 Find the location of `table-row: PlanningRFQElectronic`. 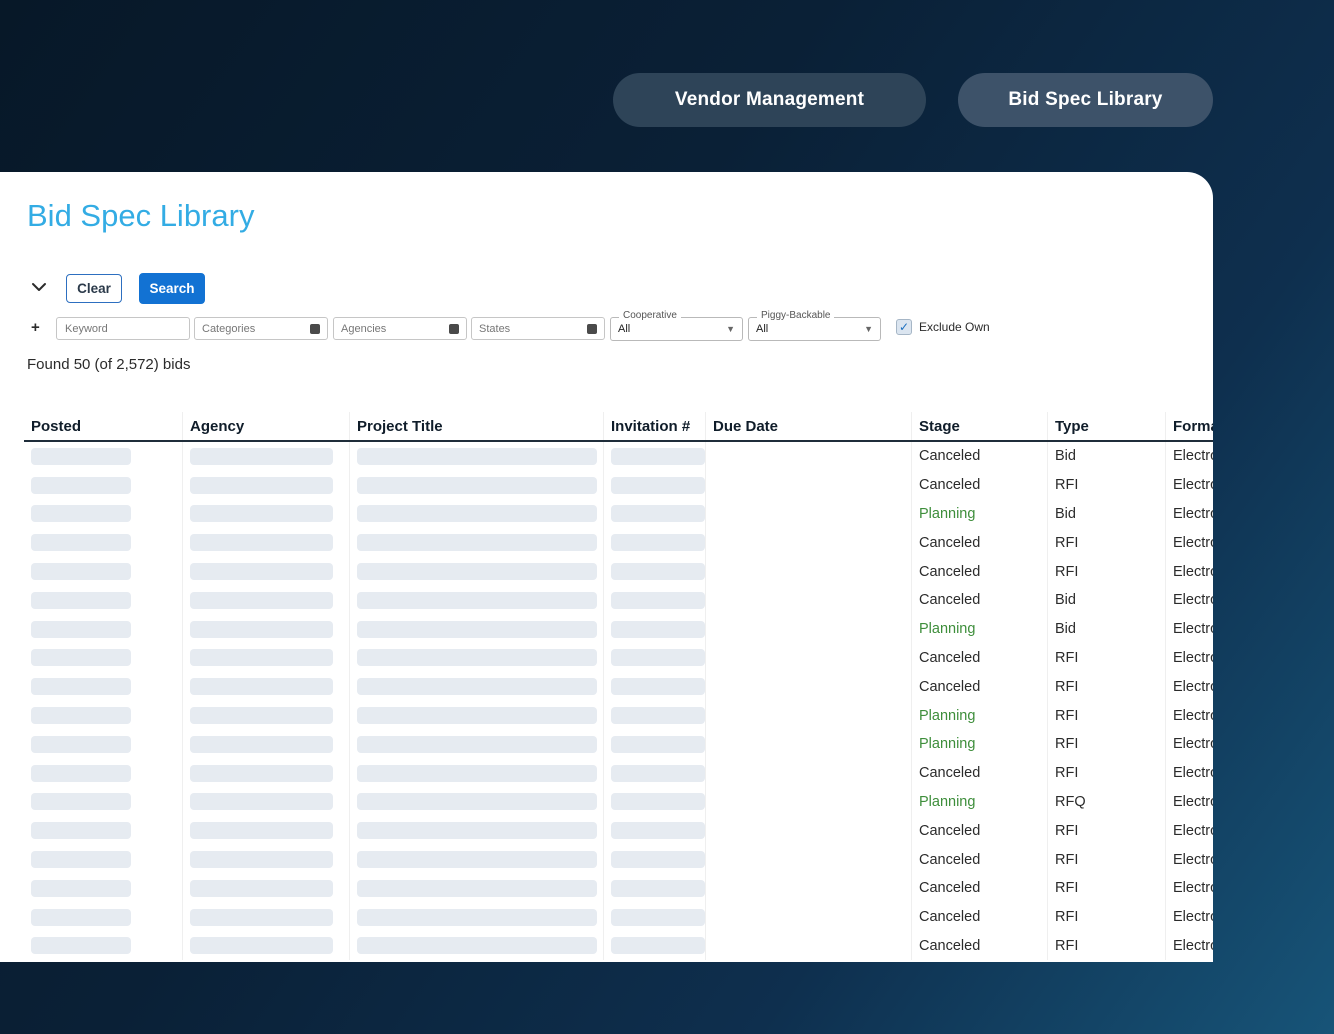

table-row: PlanningRFQElectronic is located at coordinates (618, 802).